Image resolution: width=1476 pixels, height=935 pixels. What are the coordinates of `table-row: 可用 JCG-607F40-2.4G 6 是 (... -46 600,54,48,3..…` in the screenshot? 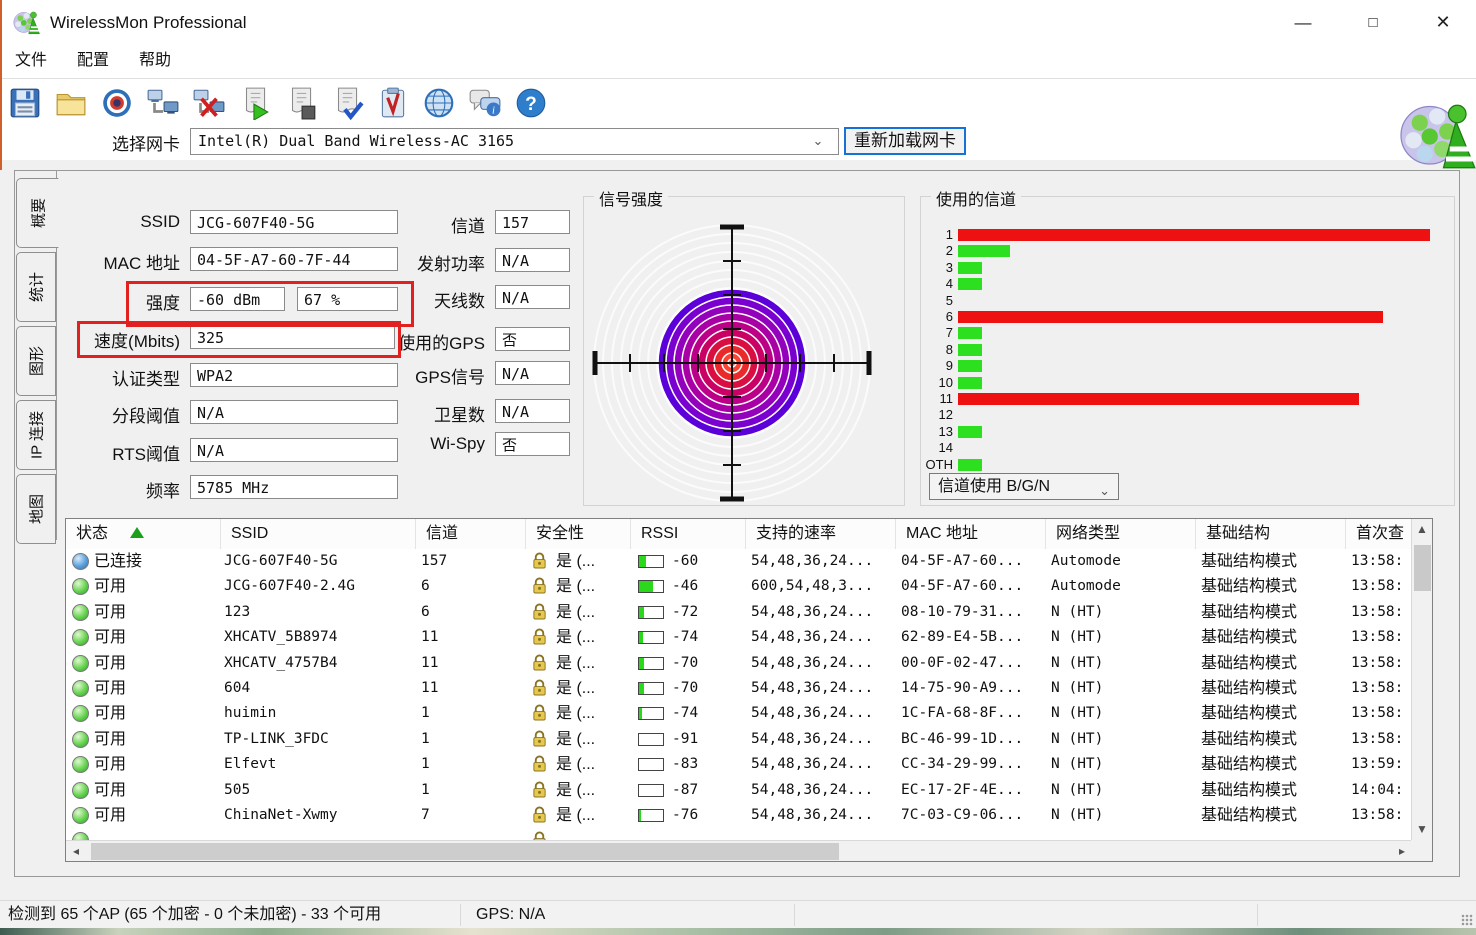 It's located at (739, 587).